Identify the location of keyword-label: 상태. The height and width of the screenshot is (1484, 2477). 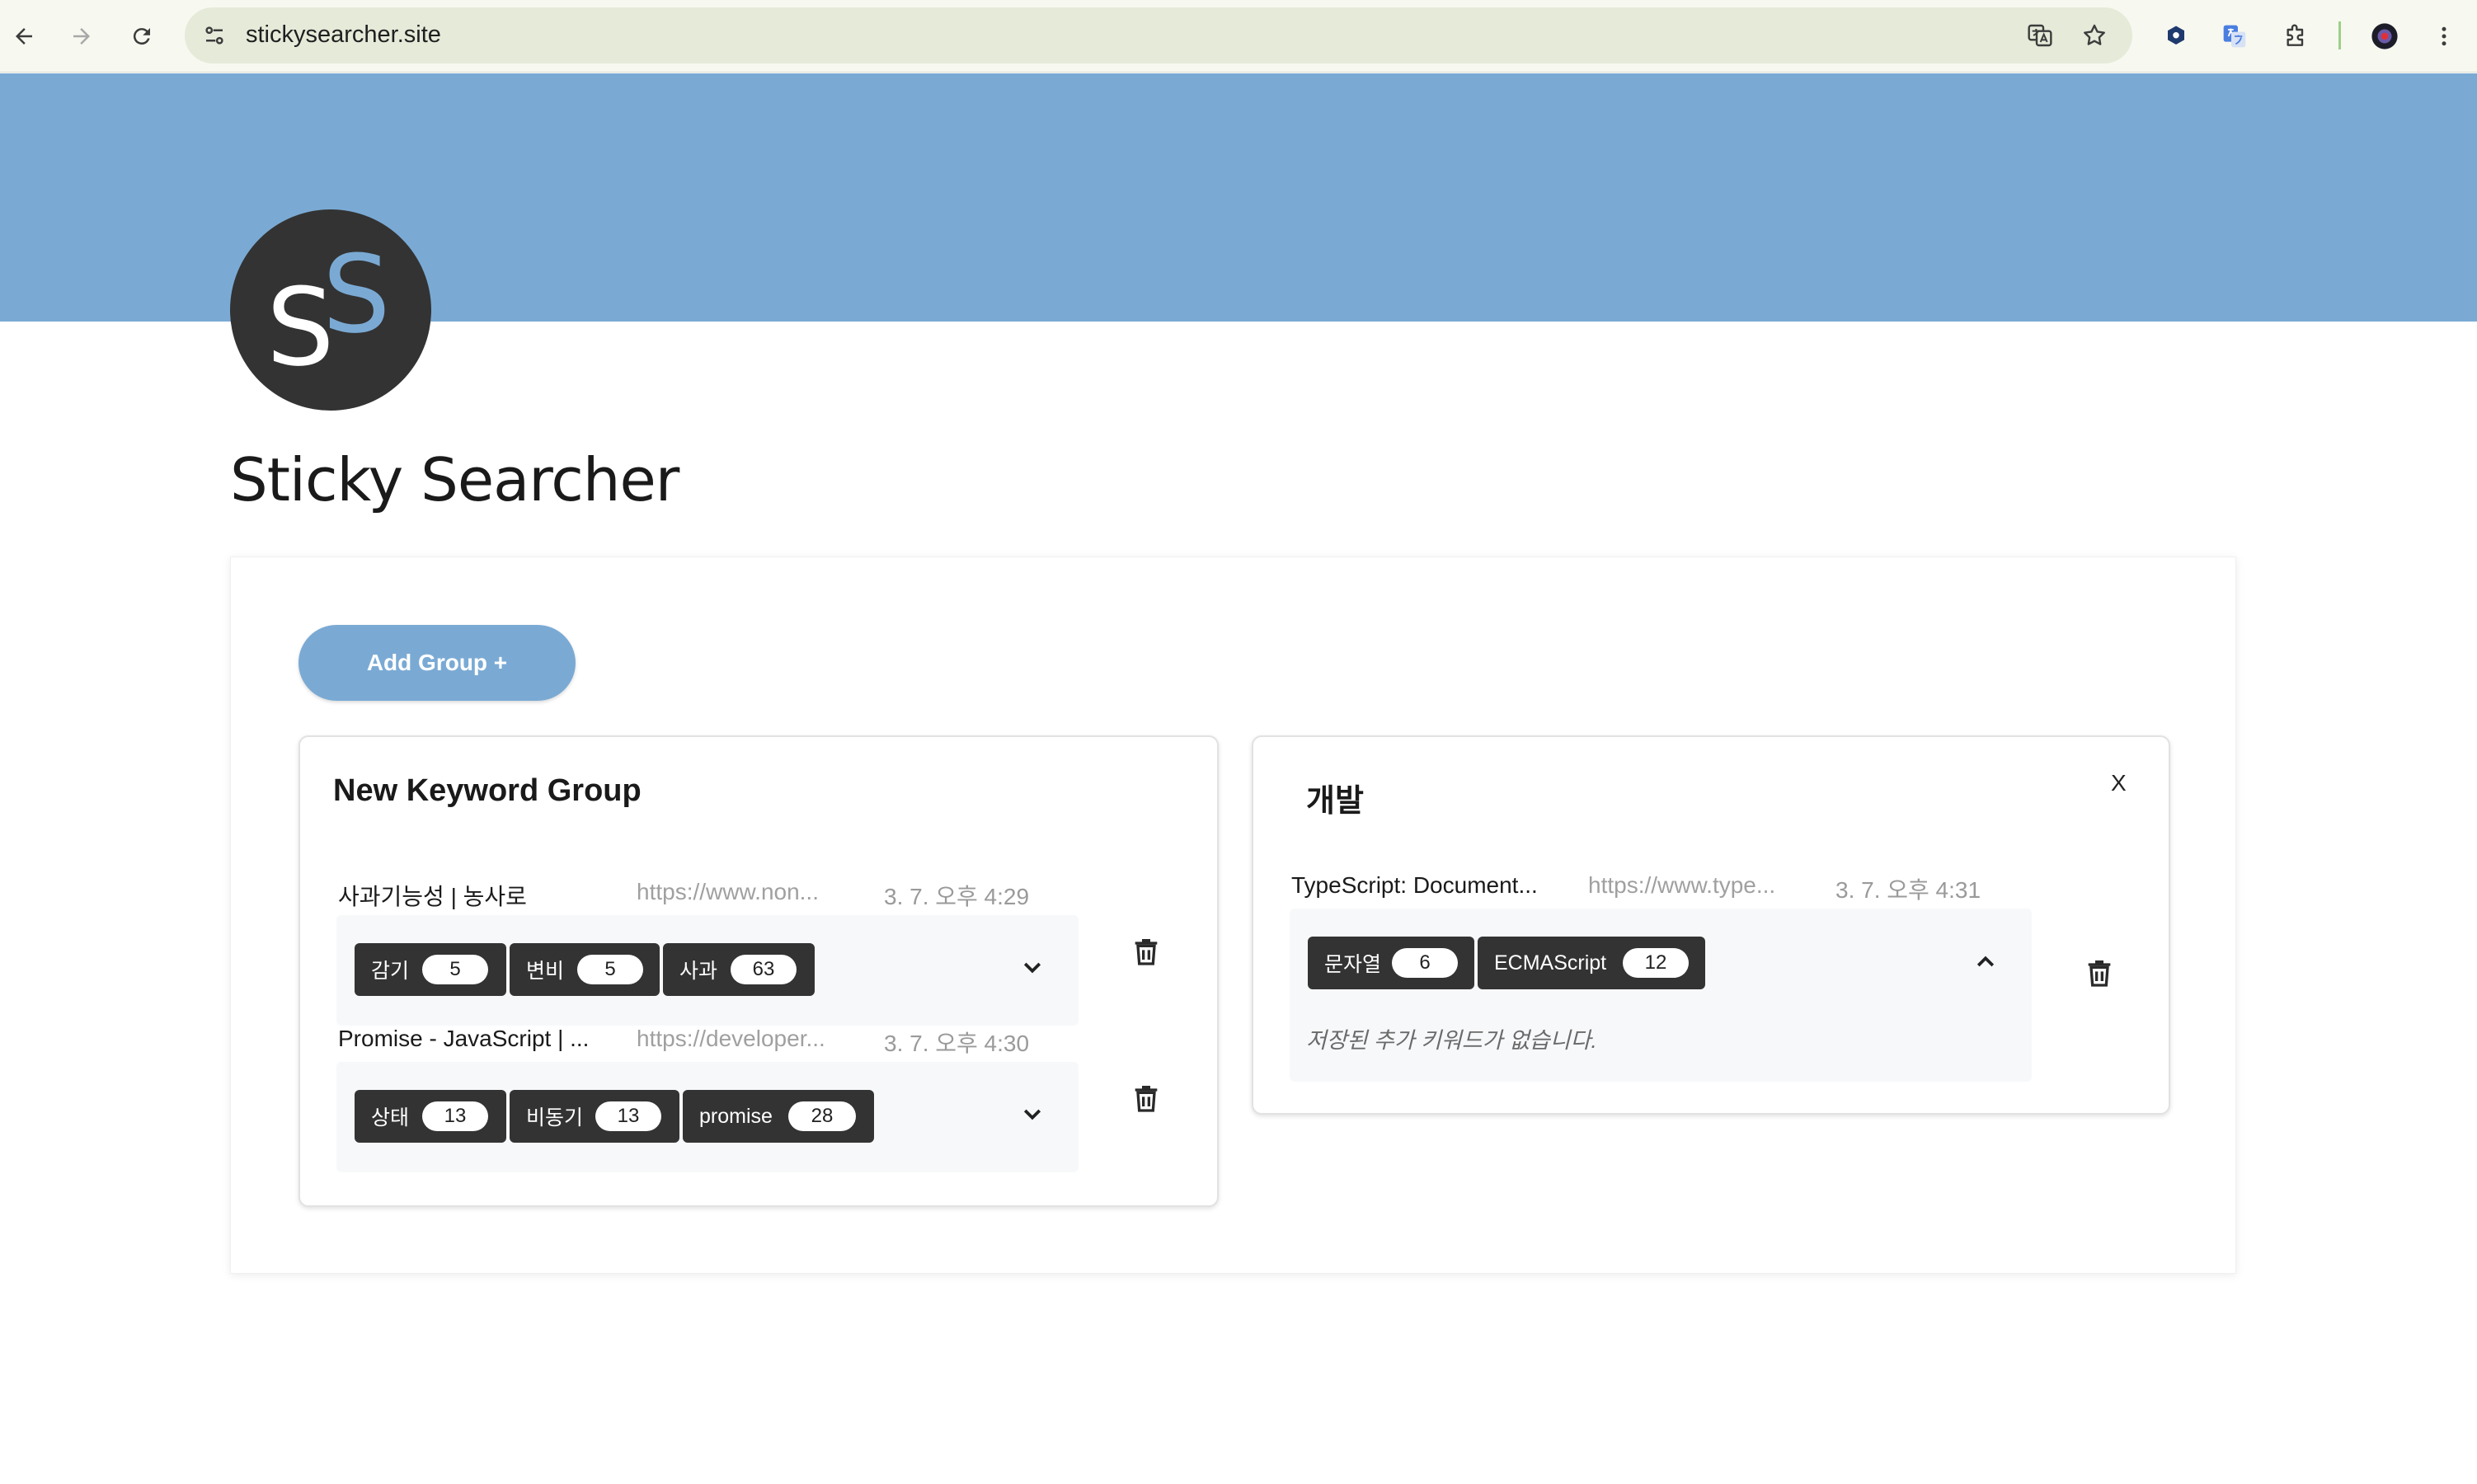
(390, 1117).